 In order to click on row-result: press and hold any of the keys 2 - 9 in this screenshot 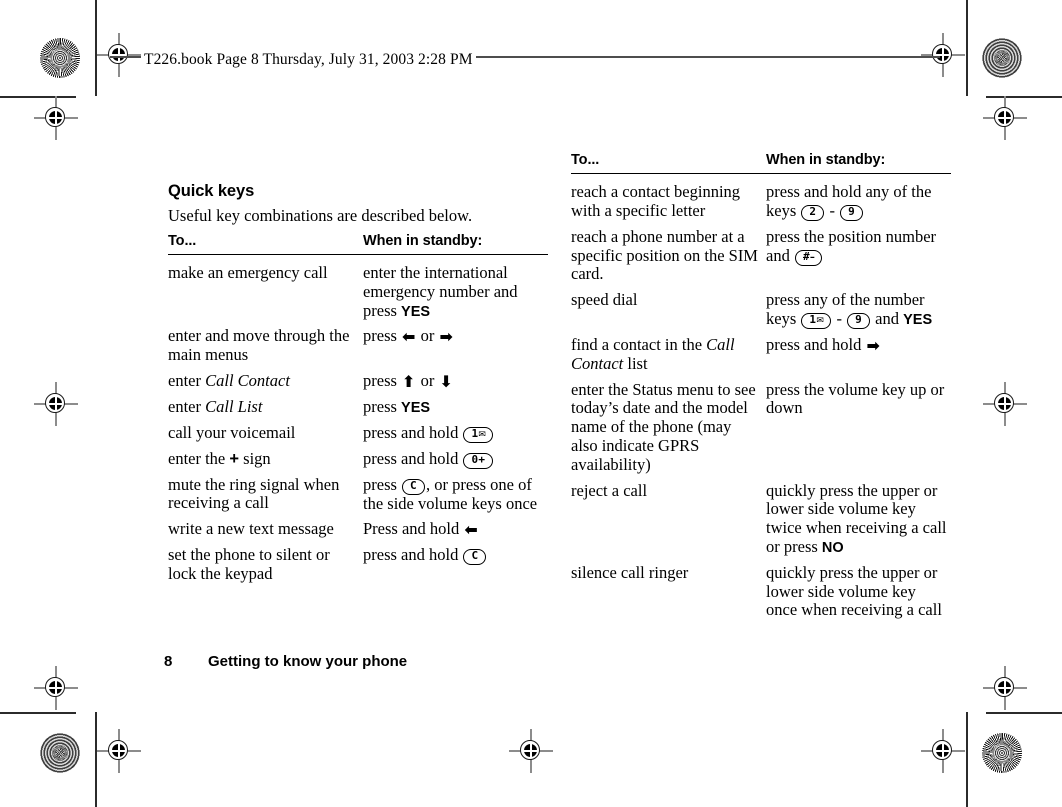, I will do `click(858, 197)`.